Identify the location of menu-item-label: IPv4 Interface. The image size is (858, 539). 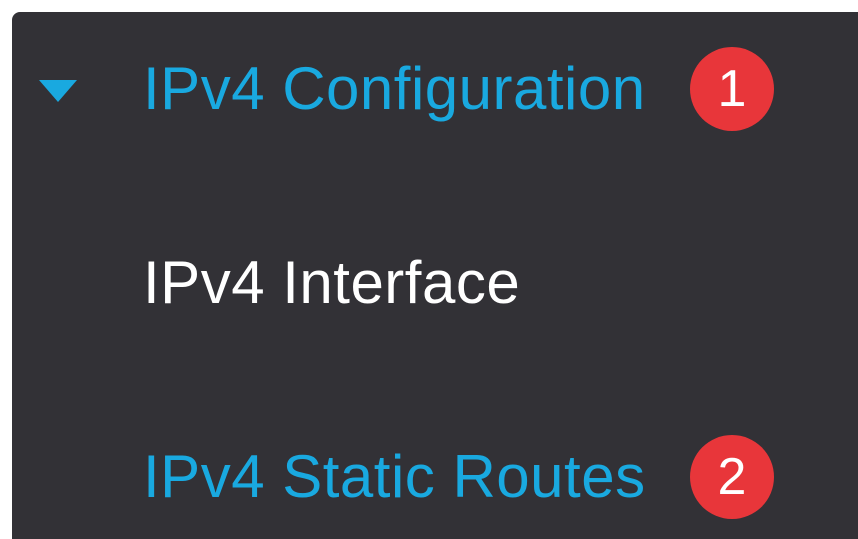
(331, 283).